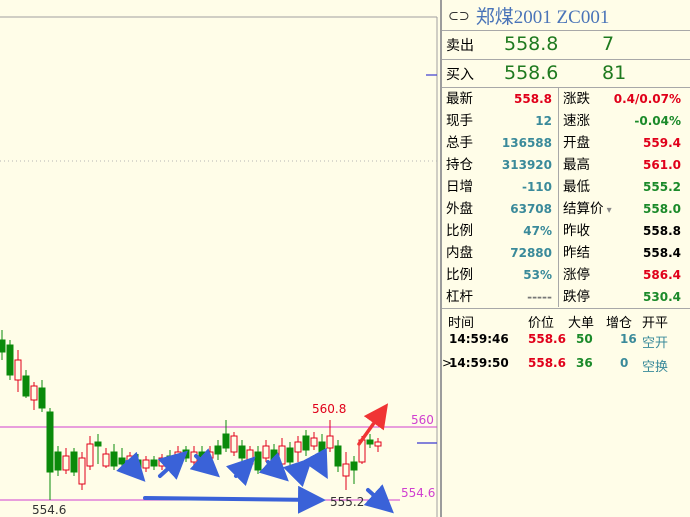 The width and height of the screenshot is (690, 517). Describe the element at coordinates (418, 493) in the screenshot. I see `level-lower-label: 554.6` at that location.